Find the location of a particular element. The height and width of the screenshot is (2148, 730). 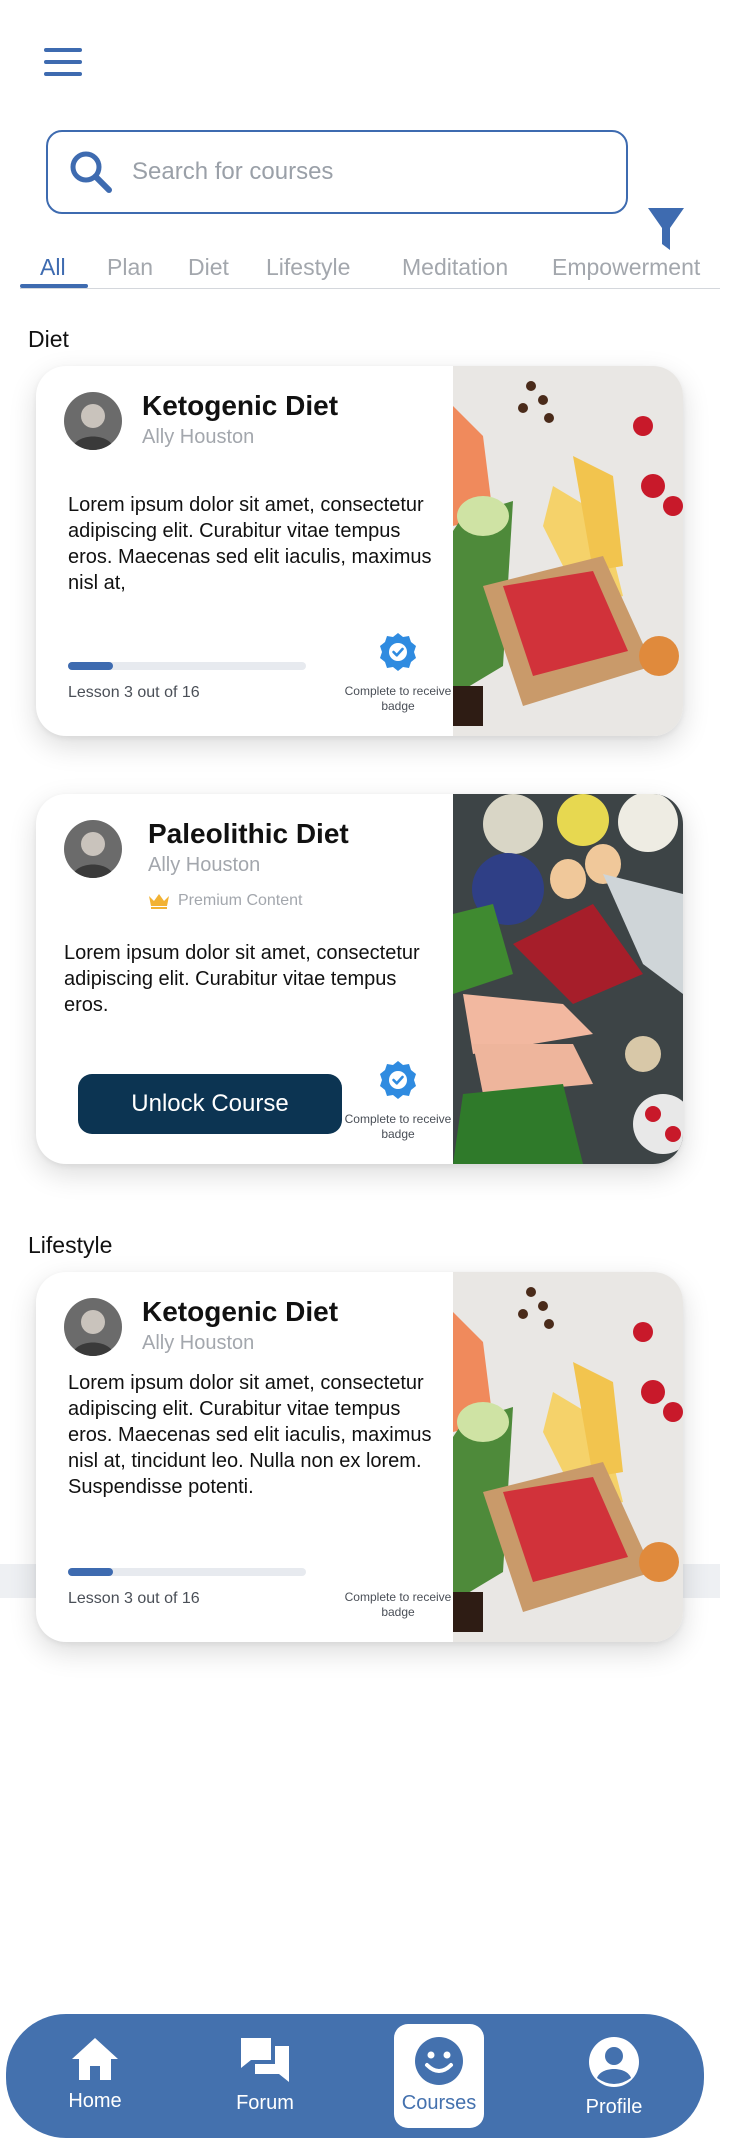

premium-text: Premium Content is located at coordinates (240, 900).